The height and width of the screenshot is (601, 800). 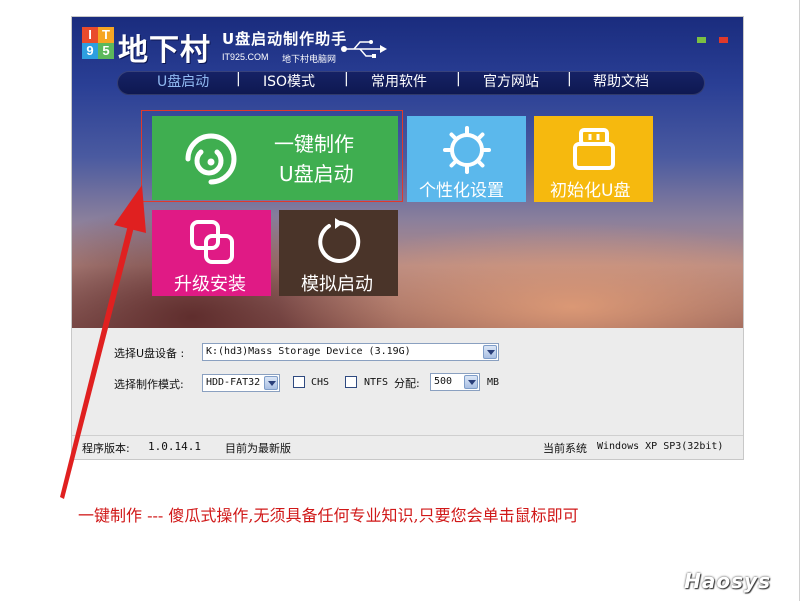 What do you see at coordinates (289, 83) in the screenshot?
I see `nav-iso-mode: ISO模式` at bounding box center [289, 83].